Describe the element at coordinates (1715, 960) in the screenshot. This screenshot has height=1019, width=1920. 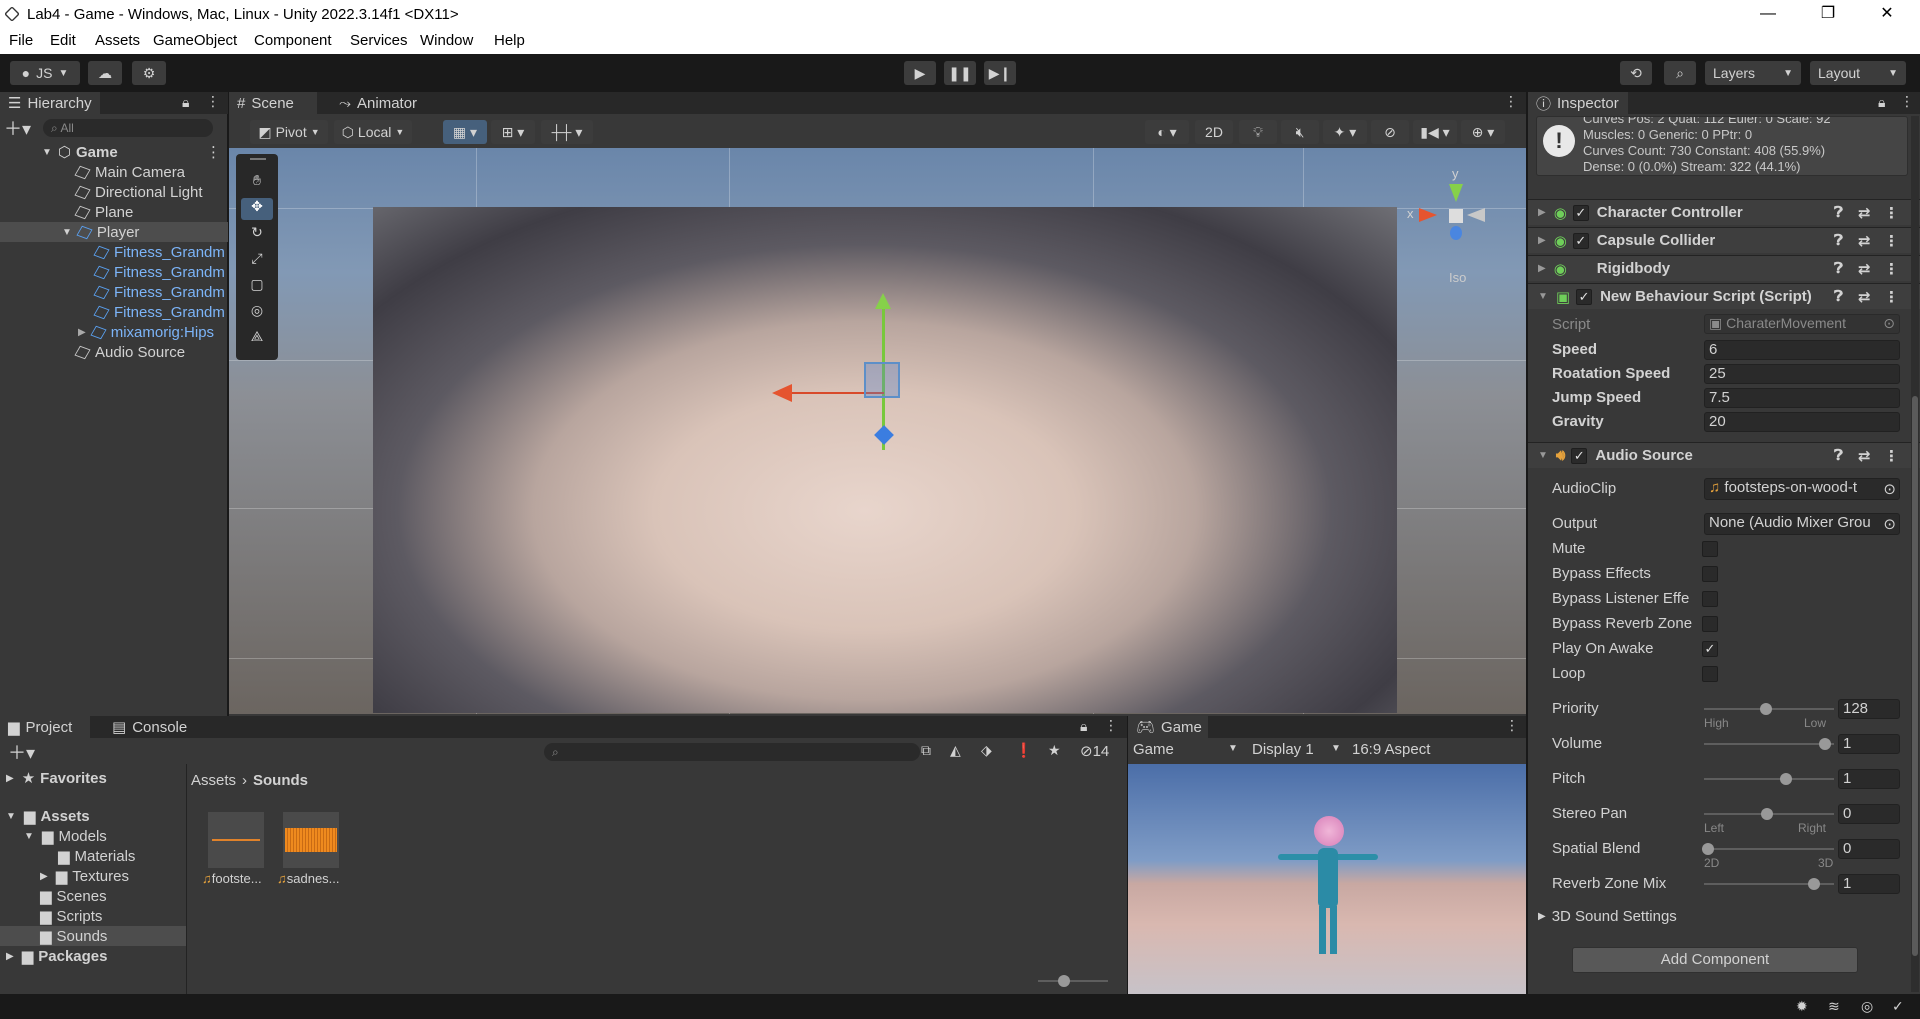
I see `add-component-button: Add Component` at that location.